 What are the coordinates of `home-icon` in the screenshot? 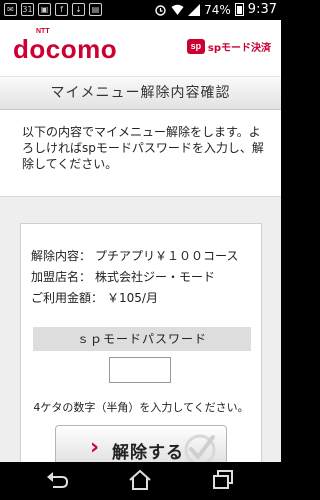 It's located at (140, 480).